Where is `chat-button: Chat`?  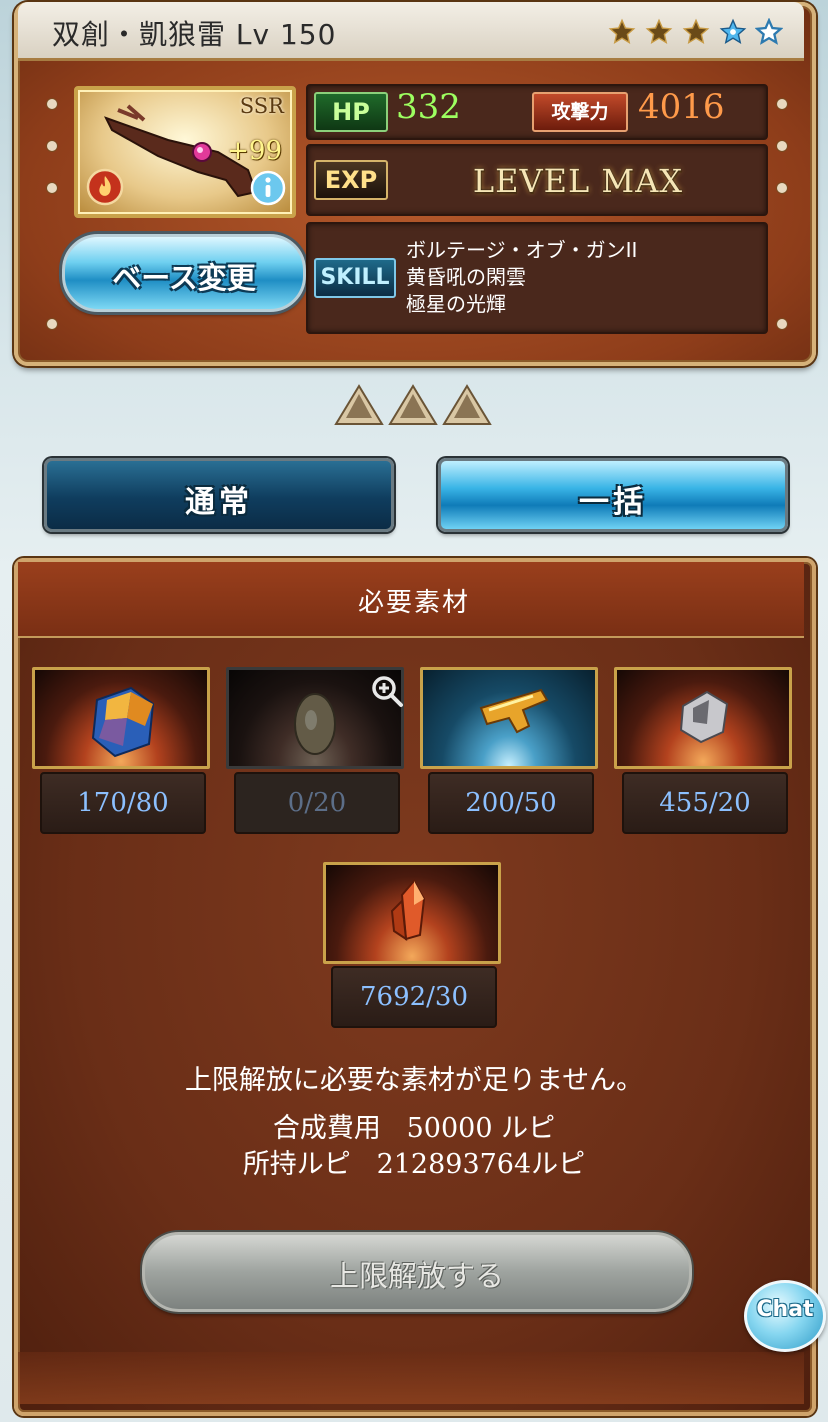
chat-button: Chat is located at coordinates (785, 1316).